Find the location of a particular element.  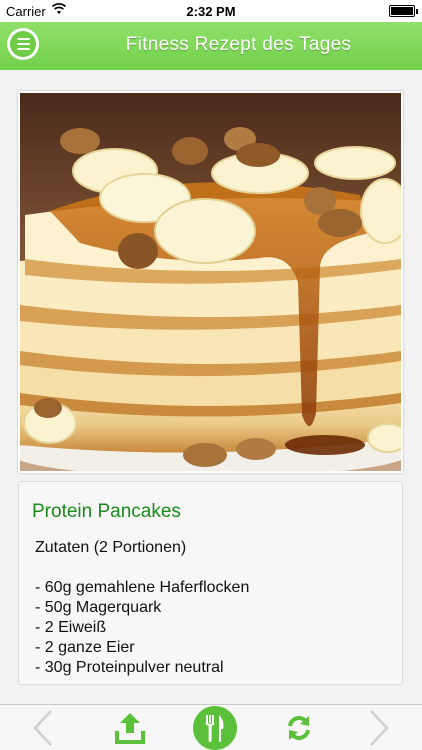

previous-button is located at coordinates (43, 727).